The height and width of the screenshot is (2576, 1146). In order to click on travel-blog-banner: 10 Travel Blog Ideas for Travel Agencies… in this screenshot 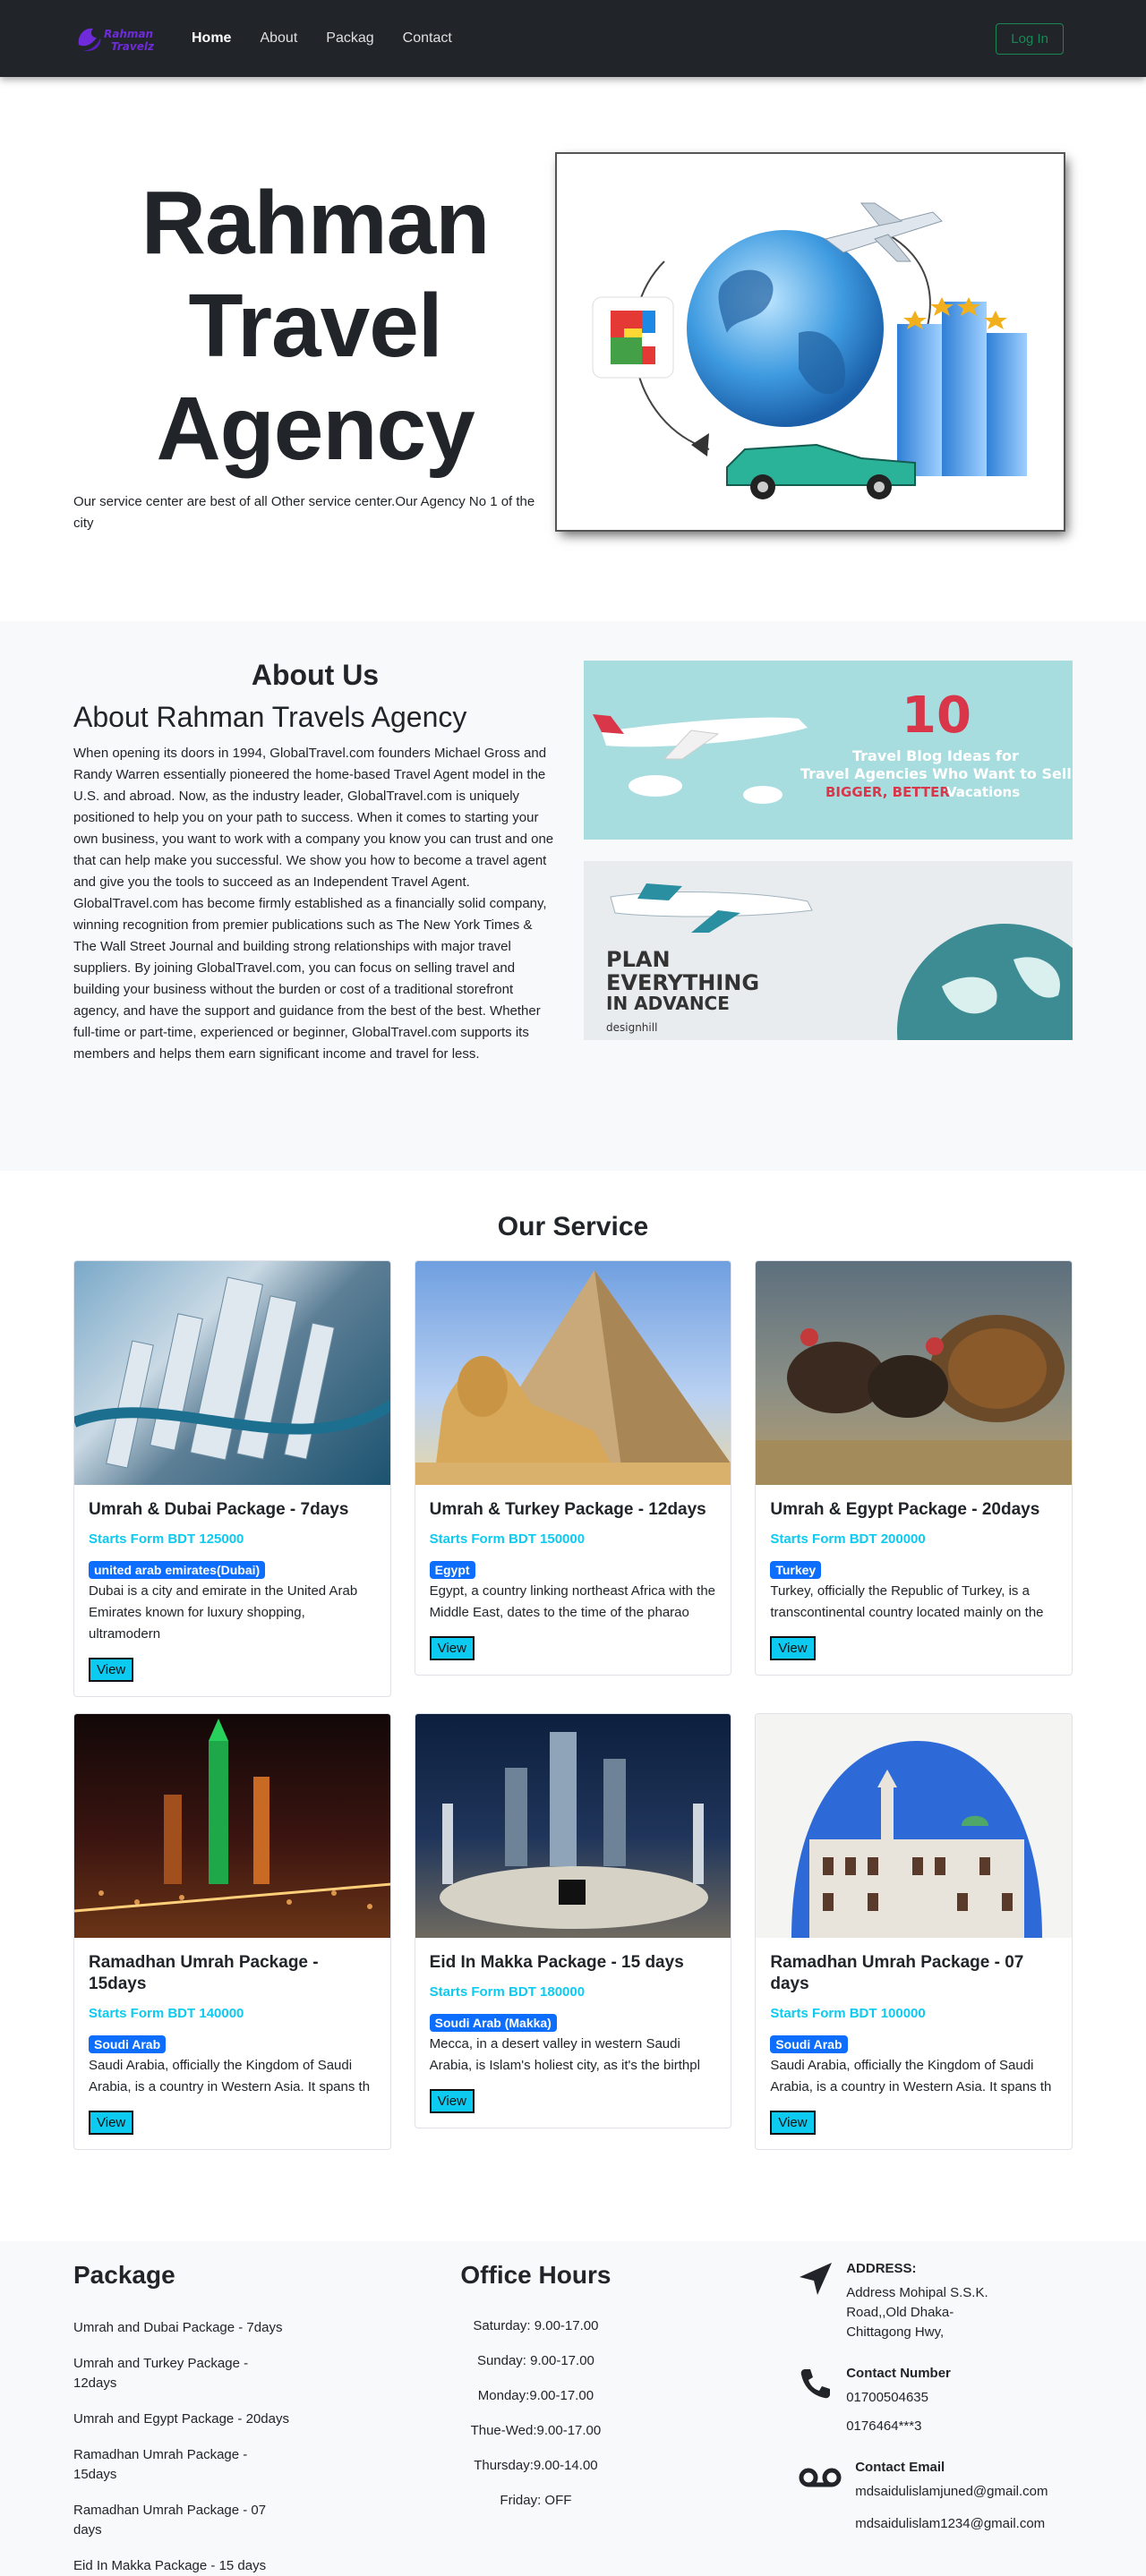, I will do `click(828, 750)`.